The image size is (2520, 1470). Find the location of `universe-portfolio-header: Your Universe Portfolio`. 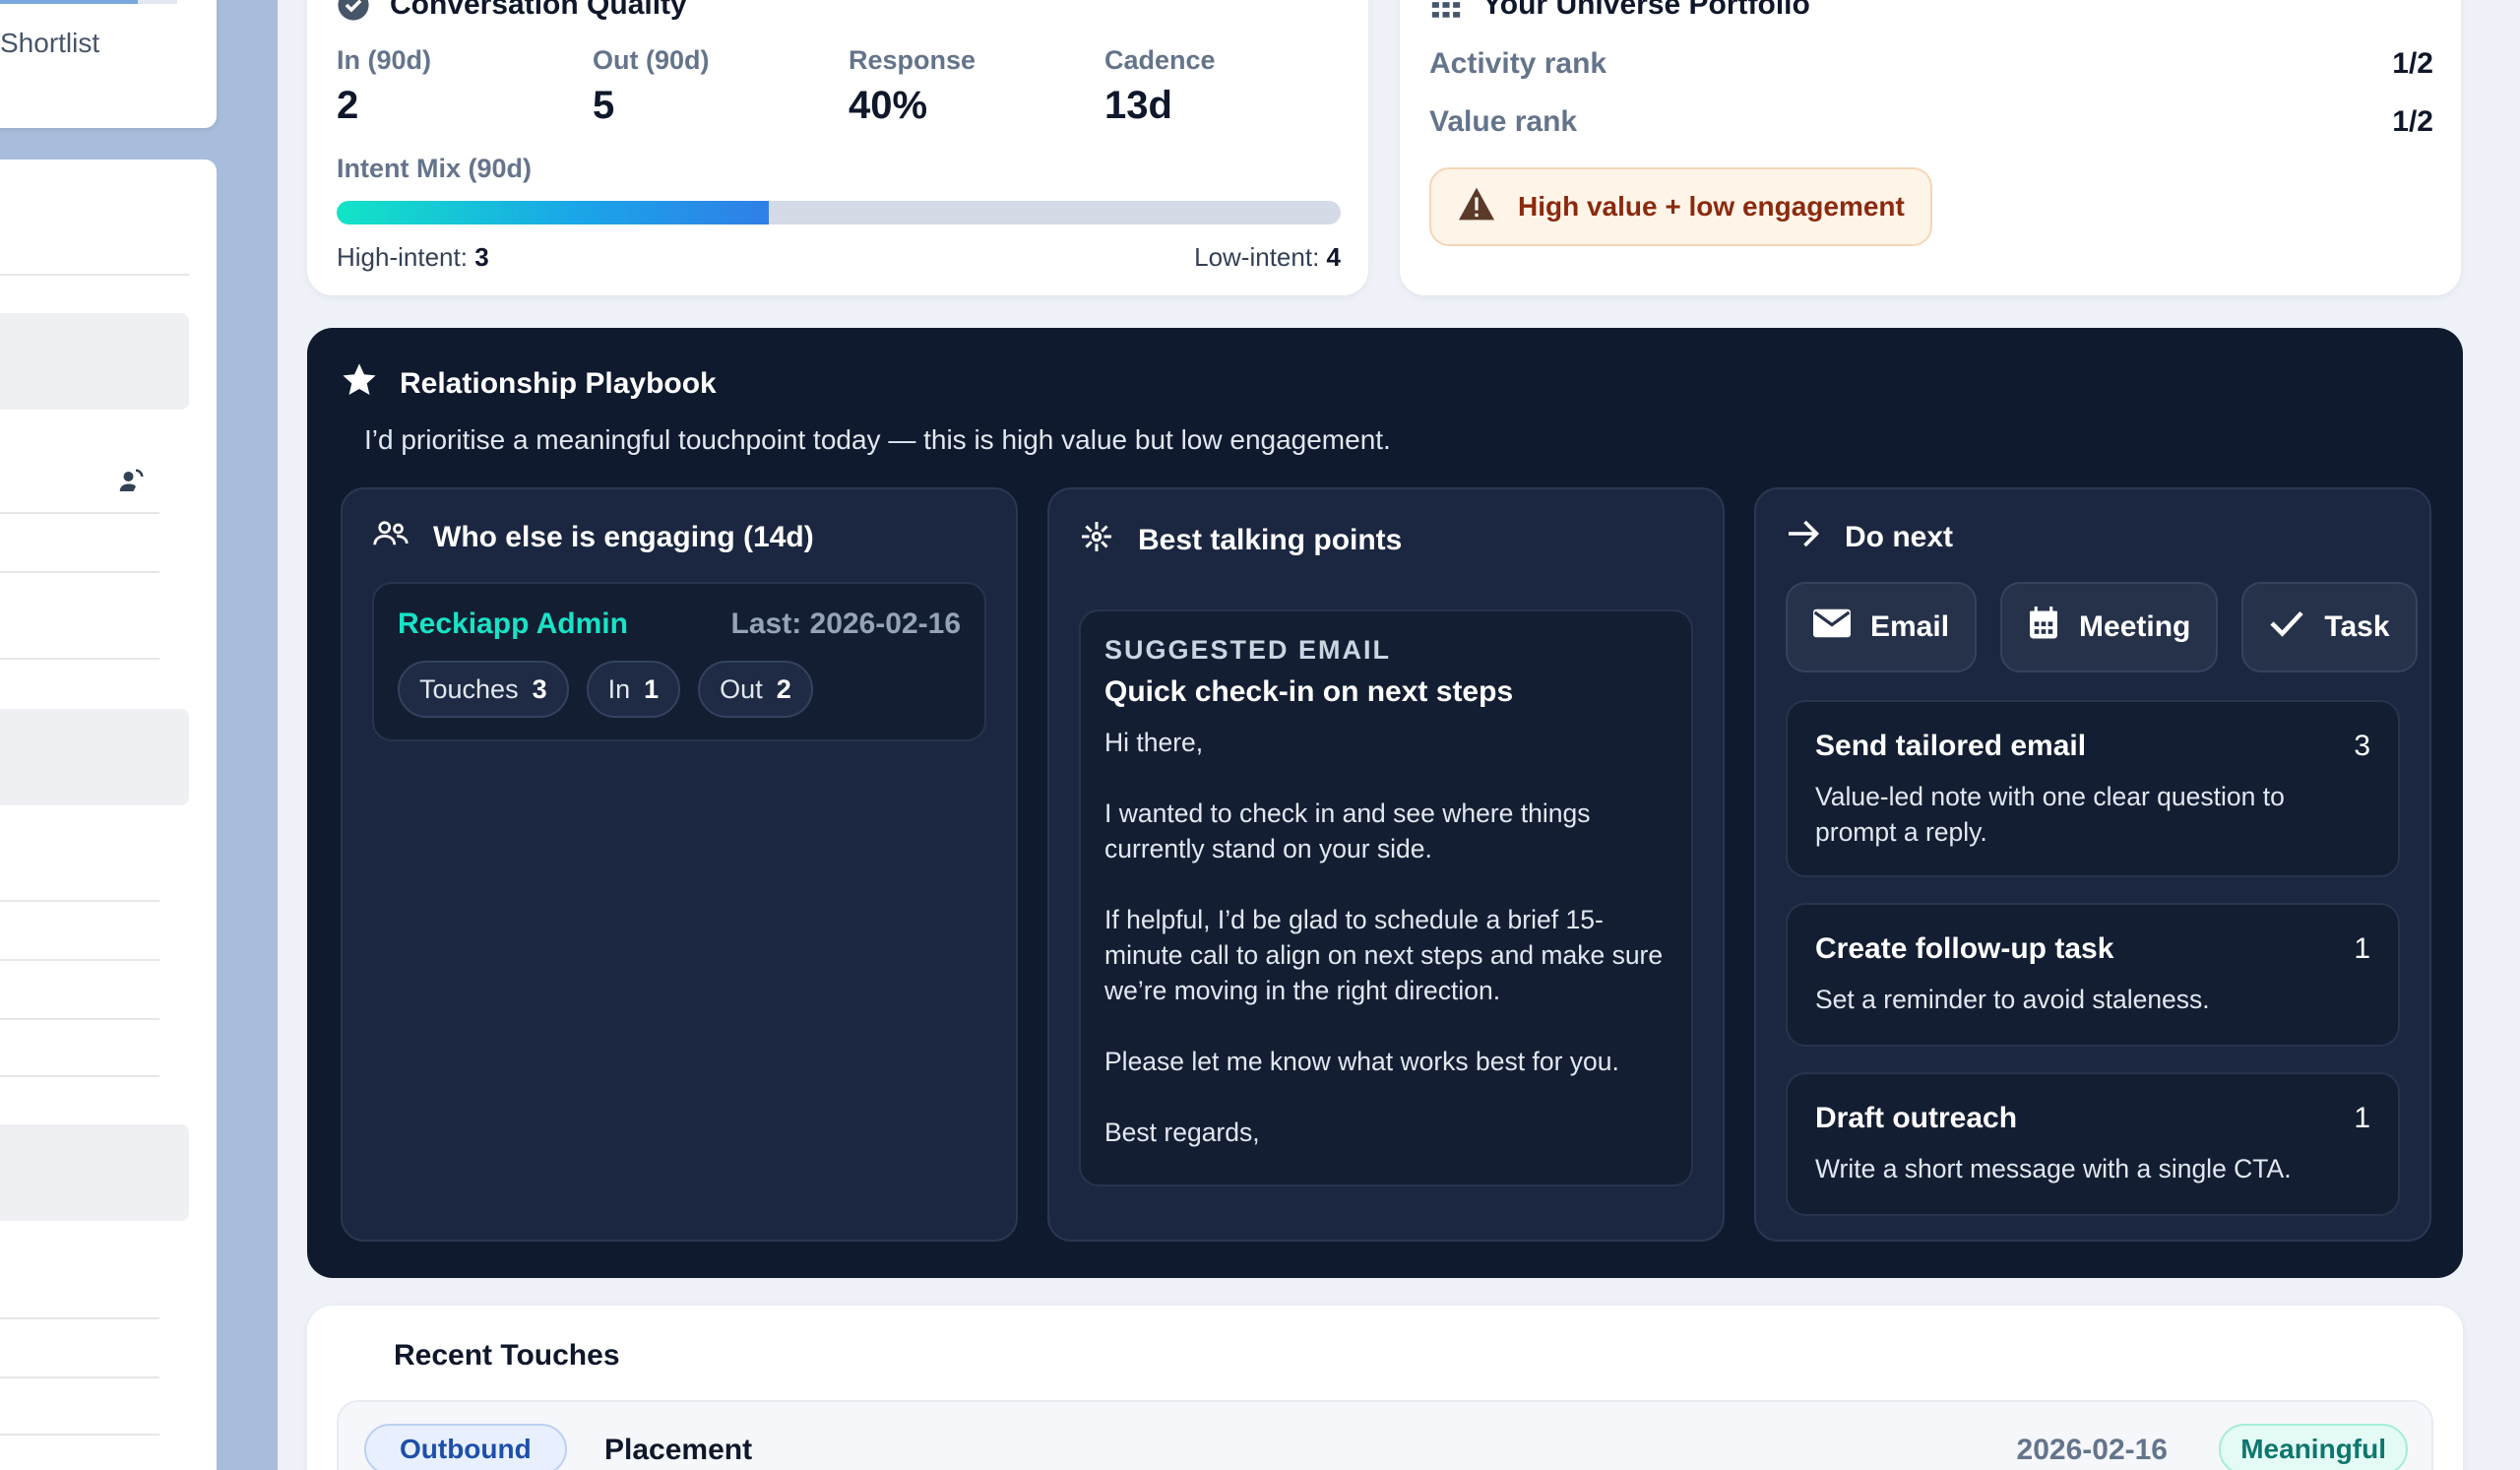

universe-portfolio-header: Your Universe Portfolio is located at coordinates (1619, 11).